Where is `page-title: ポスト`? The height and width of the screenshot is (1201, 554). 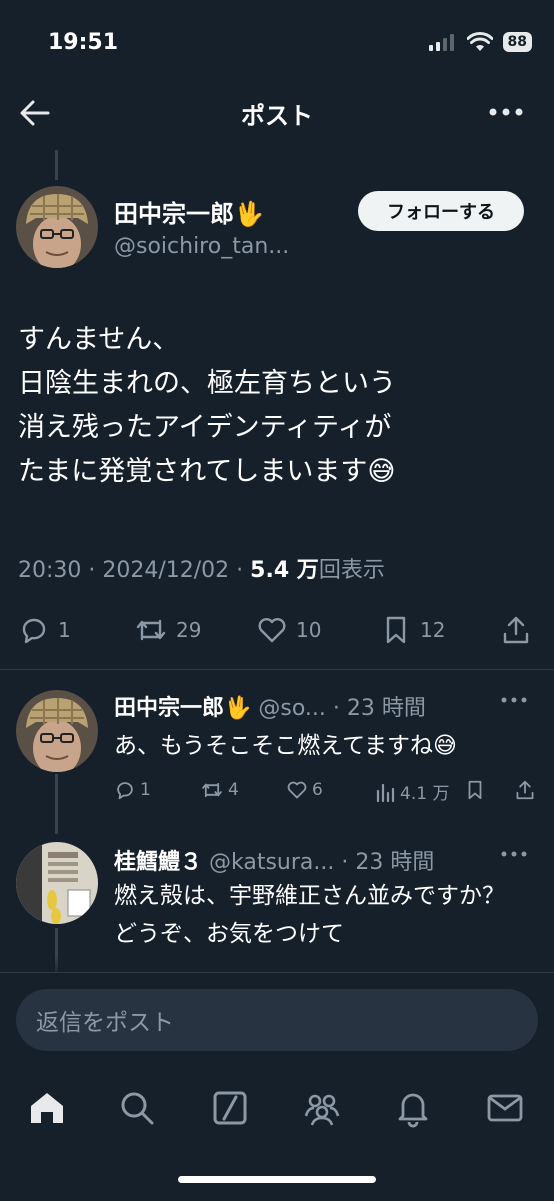 page-title: ポスト is located at coordinates (277, 116).